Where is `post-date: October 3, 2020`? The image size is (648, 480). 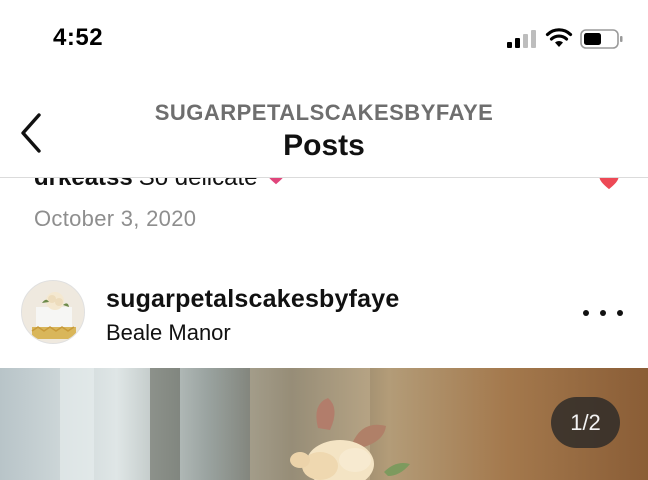
post-date: October 3, 2020 is located at coordinates (115, 218).